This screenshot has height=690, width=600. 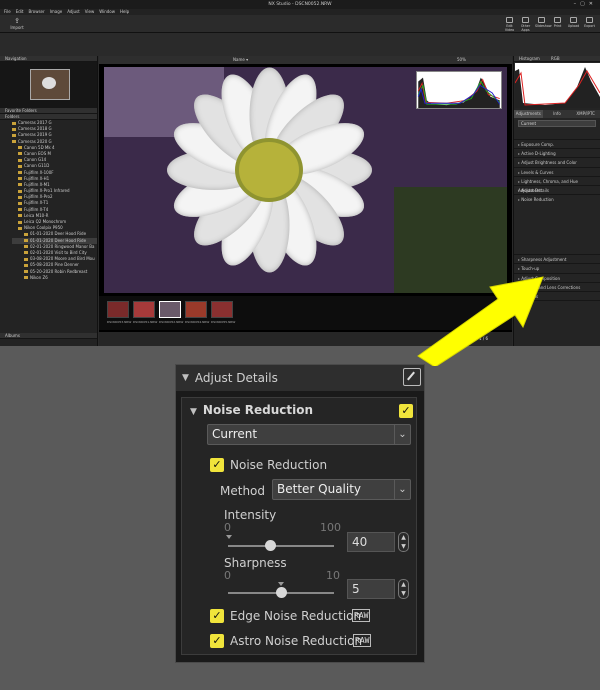 What do you see at coordinates (39, 147) in the screenshot?
I see `folder-label: Canon 5D Mk 4` at bounding box center [39, 147].